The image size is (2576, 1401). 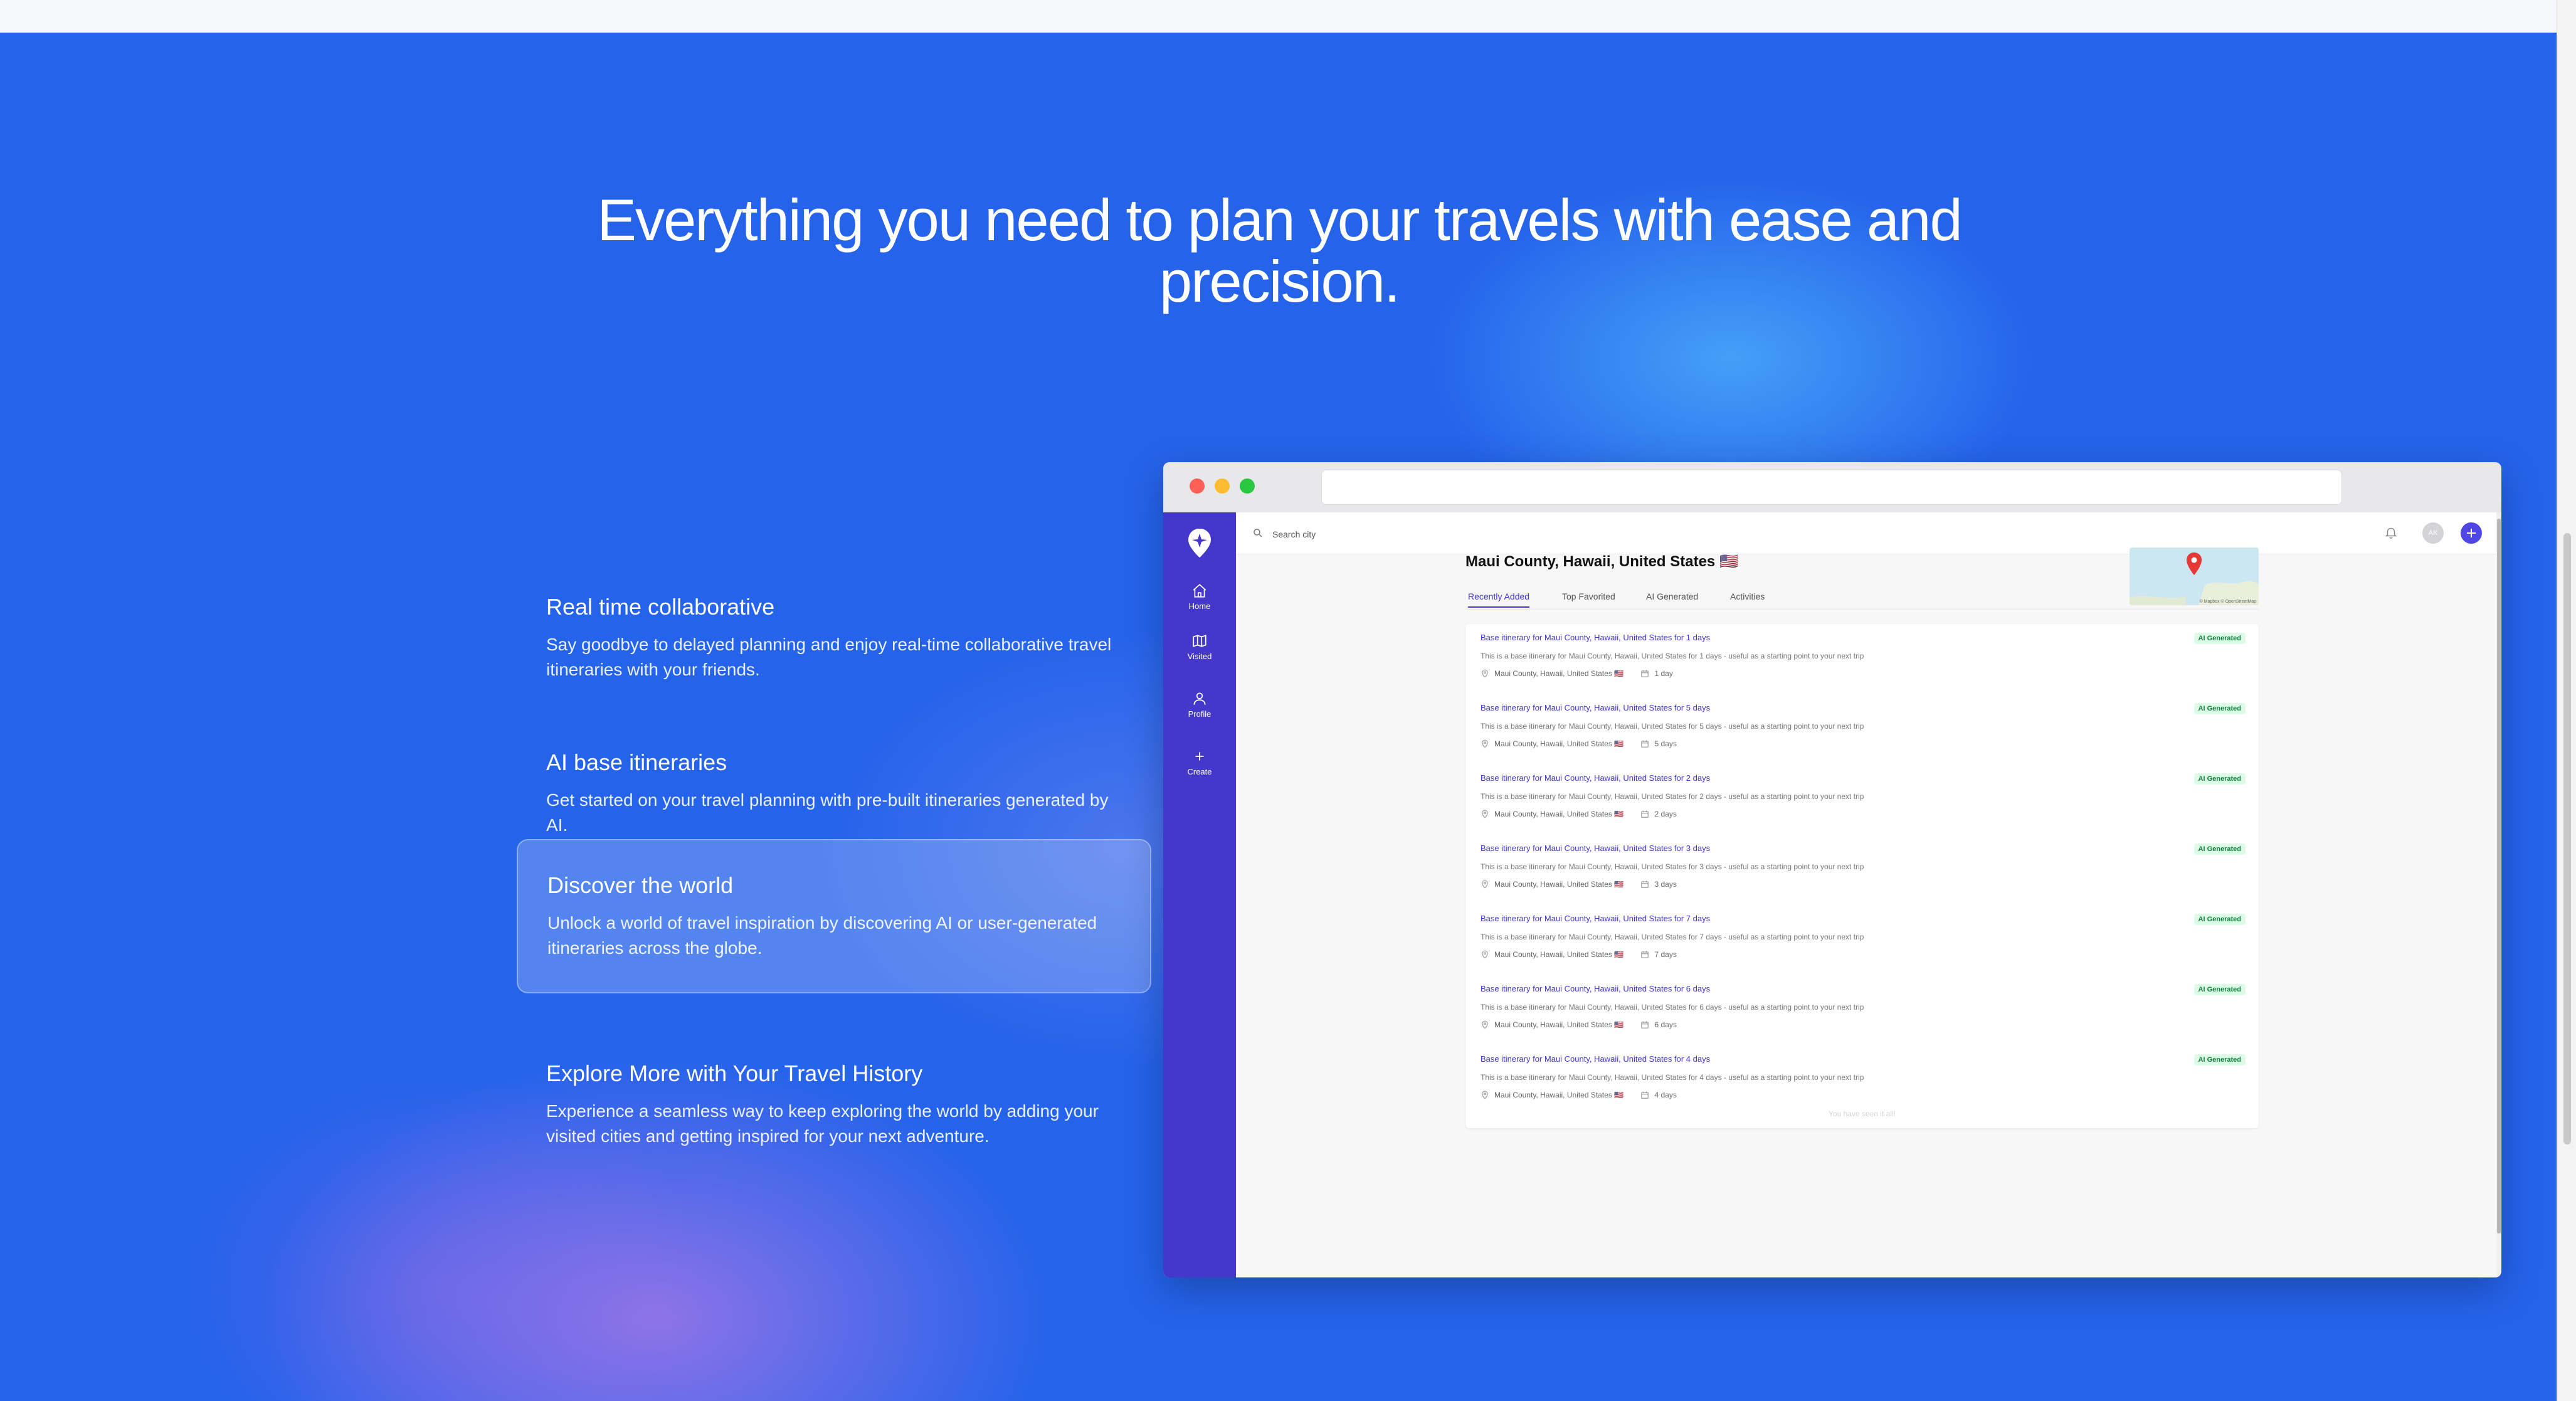 I want to click on browser-url-bar, so click(x=1831, y=487).